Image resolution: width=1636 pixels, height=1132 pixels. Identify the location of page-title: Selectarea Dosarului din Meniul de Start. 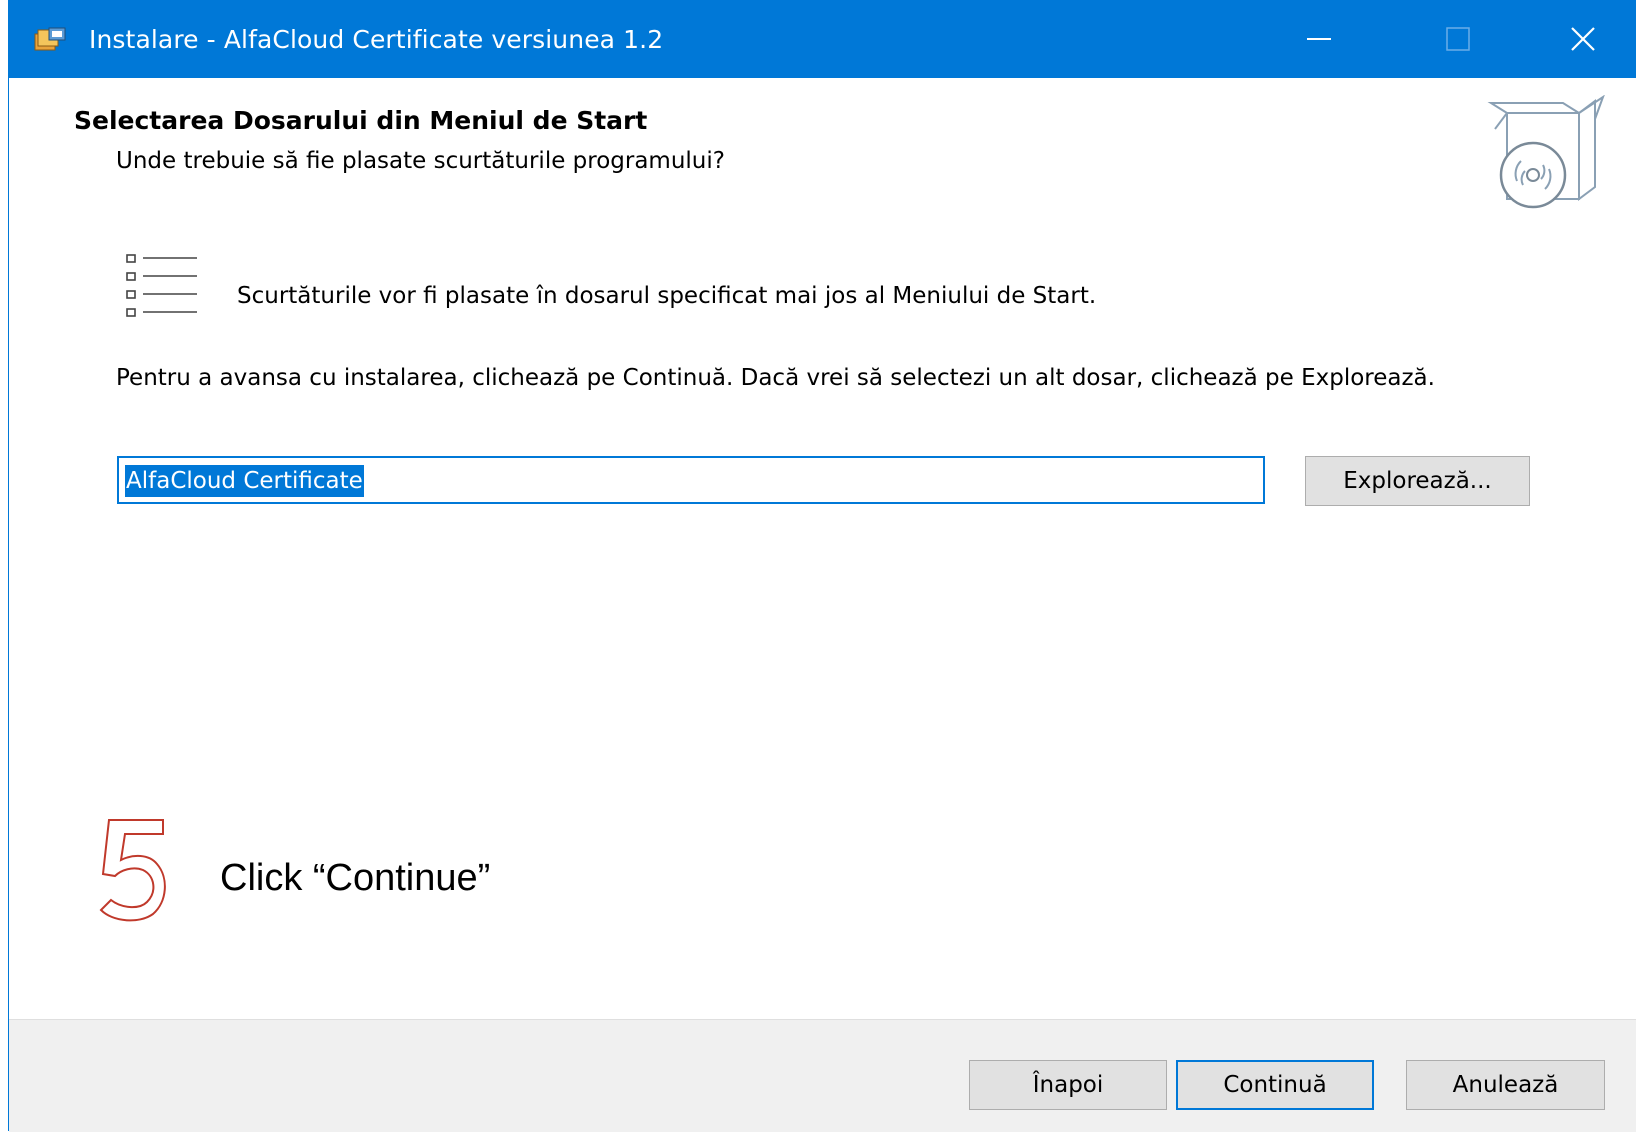
(361, 120).